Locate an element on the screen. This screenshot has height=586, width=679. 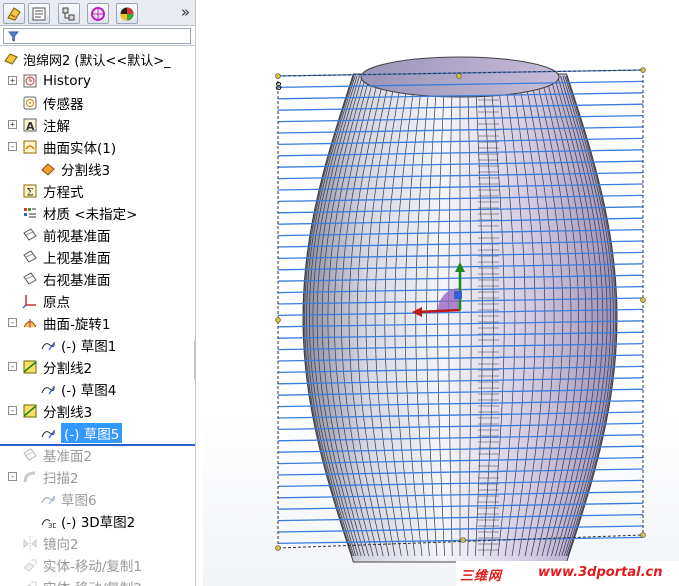
svg-text: A is located at coordinates (30, 126).